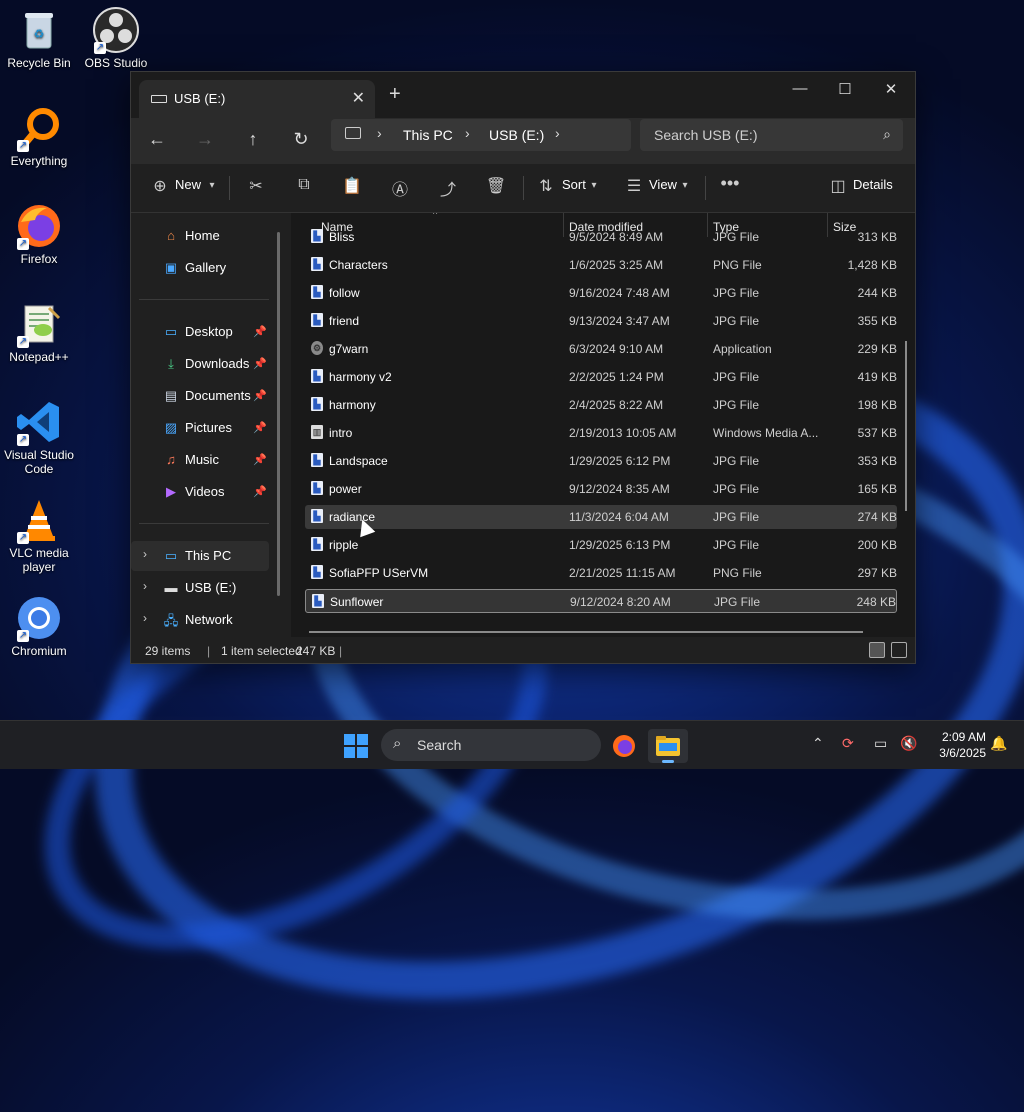 The image size is (1024, 1112). I want to click on search-input: Search USB (E:) ⌕, so click(771, 135).